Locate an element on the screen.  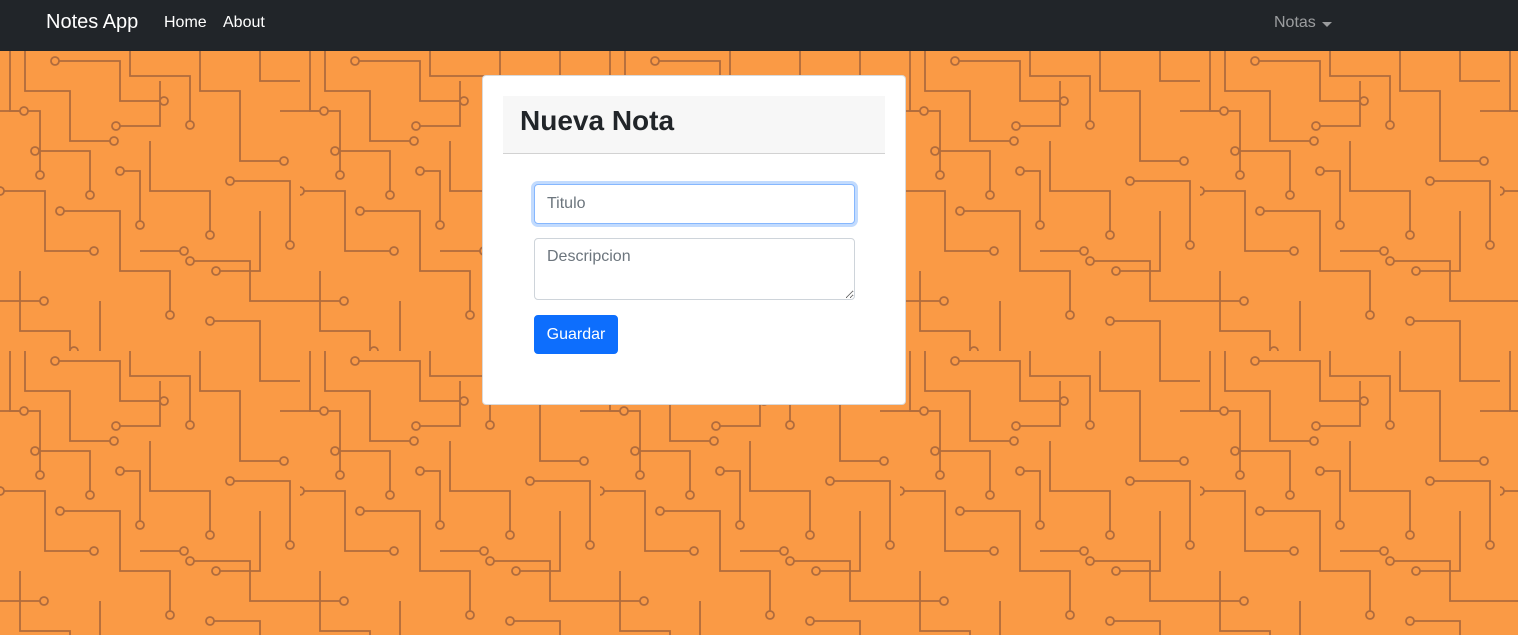
brand-link: Notes App is located at coordinates (92, 22).